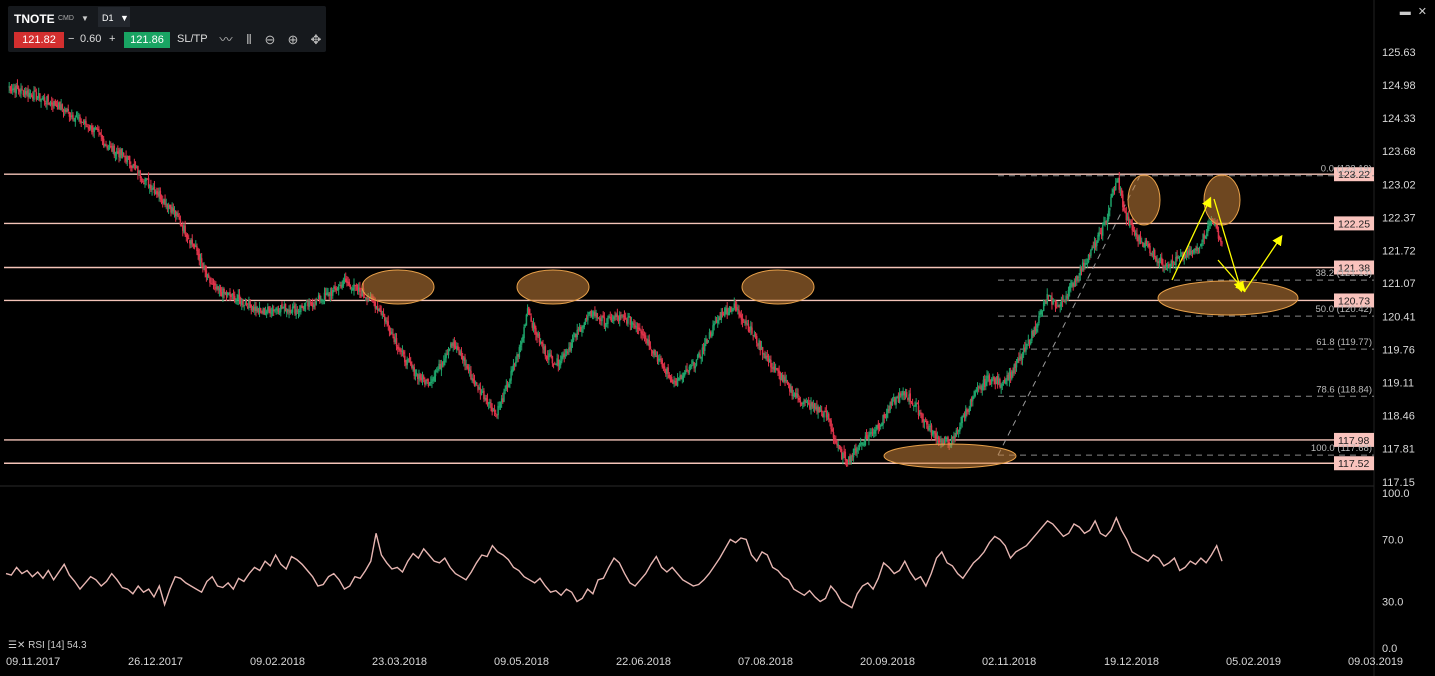  I want to click on x-tick-label: 09.03.2019, so click(1375, 662).